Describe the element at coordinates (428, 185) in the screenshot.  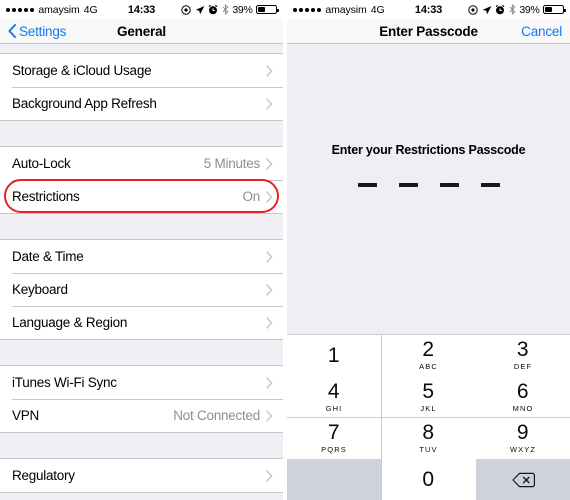
I see `passcode-slots` at that location.